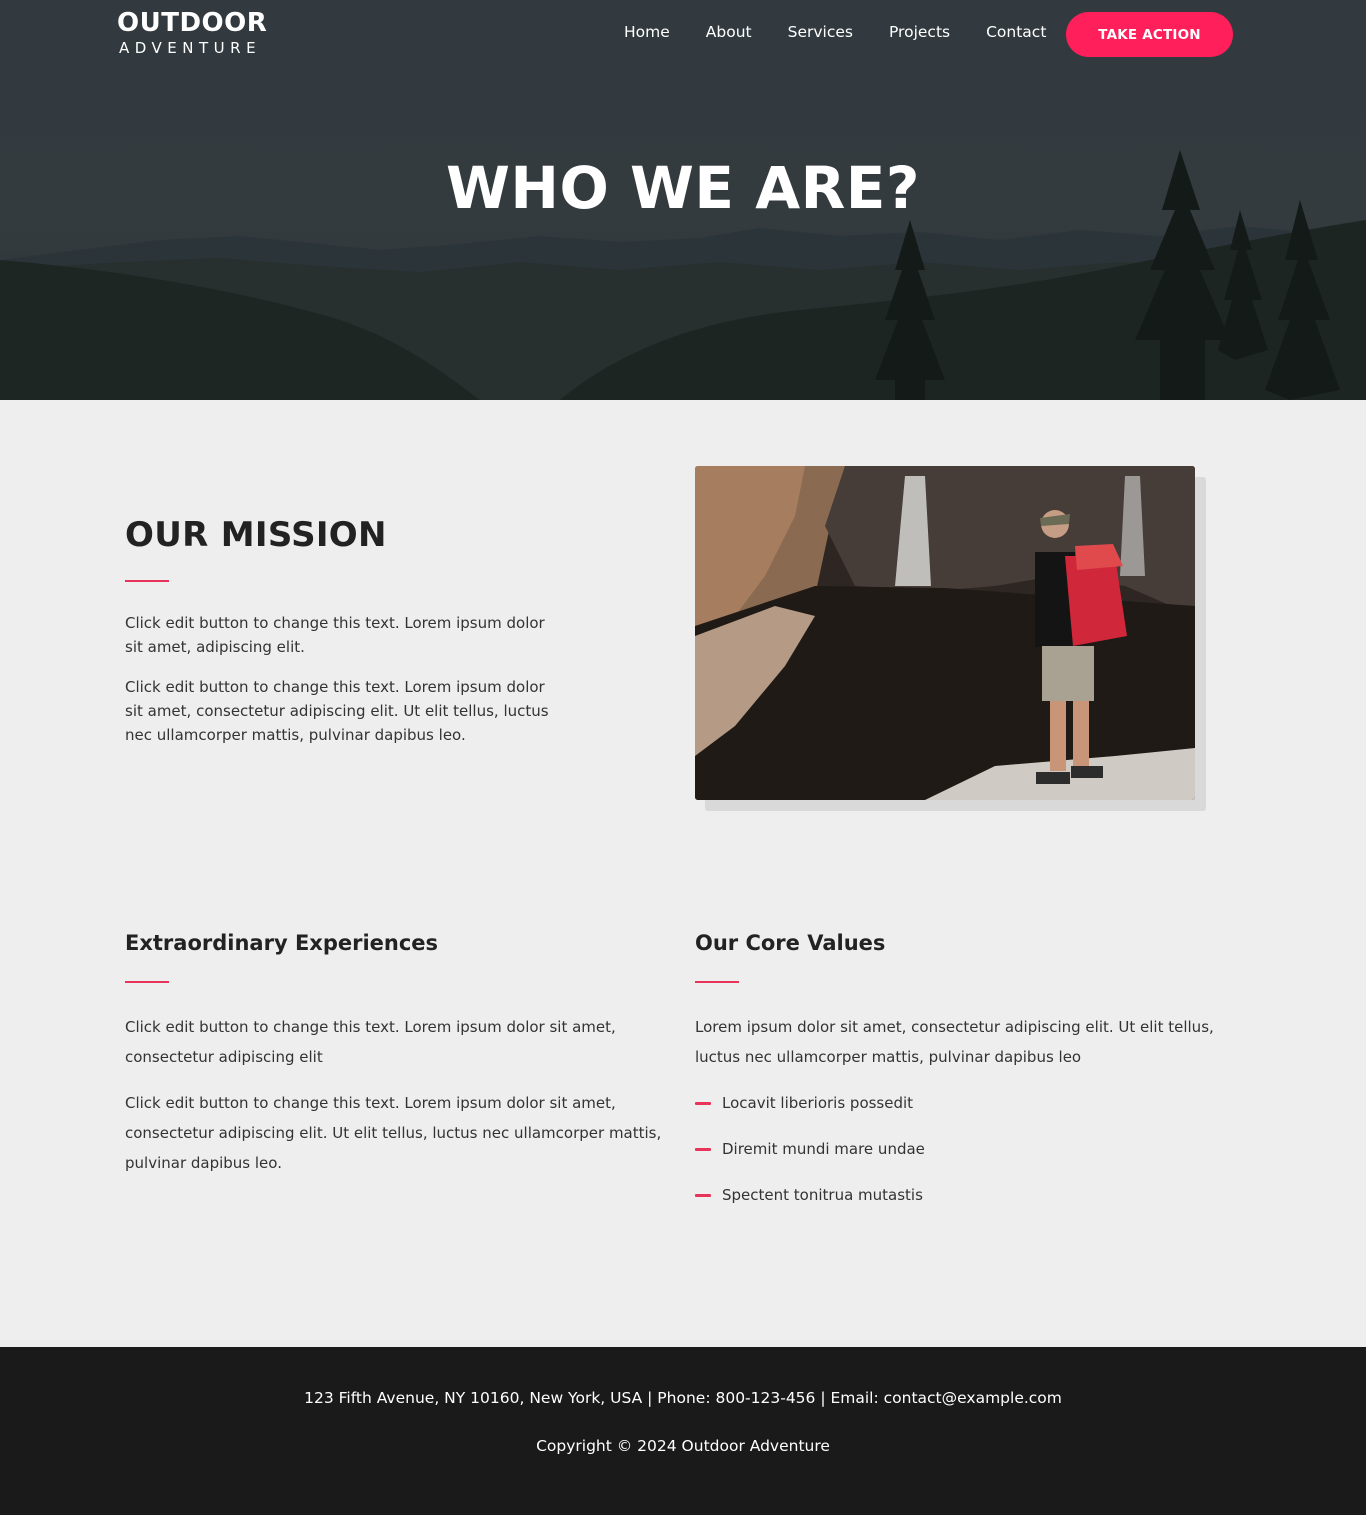 The height and width of the screenshot is (1515, 1366). Describe the element at coordinates (729, 32) in the screenshot. I see `nav-item-about: About` at that location.